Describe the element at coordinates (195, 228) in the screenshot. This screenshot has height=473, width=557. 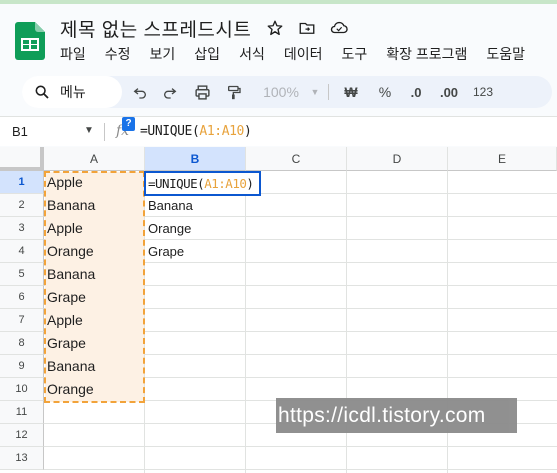
I see `cell-b3: Orange` at that location.